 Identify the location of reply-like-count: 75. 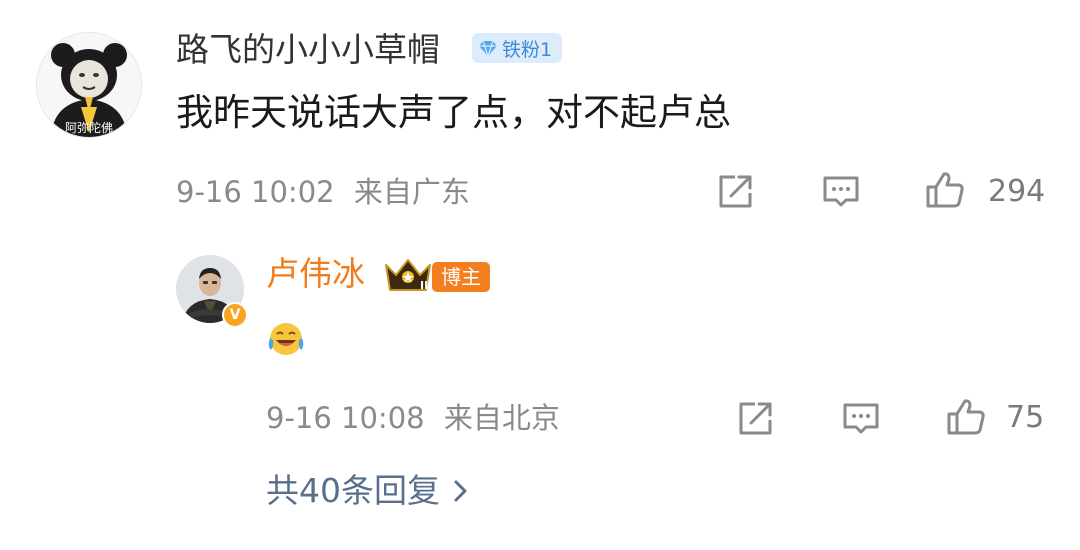
(1025, 417).